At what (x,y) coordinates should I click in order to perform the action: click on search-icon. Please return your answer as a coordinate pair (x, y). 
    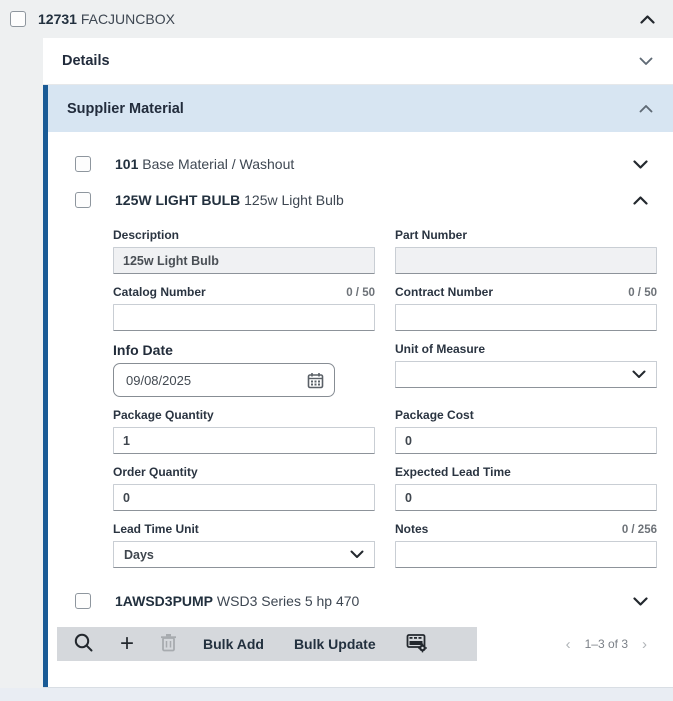
    Looking at the image, I should click on (83, 644).